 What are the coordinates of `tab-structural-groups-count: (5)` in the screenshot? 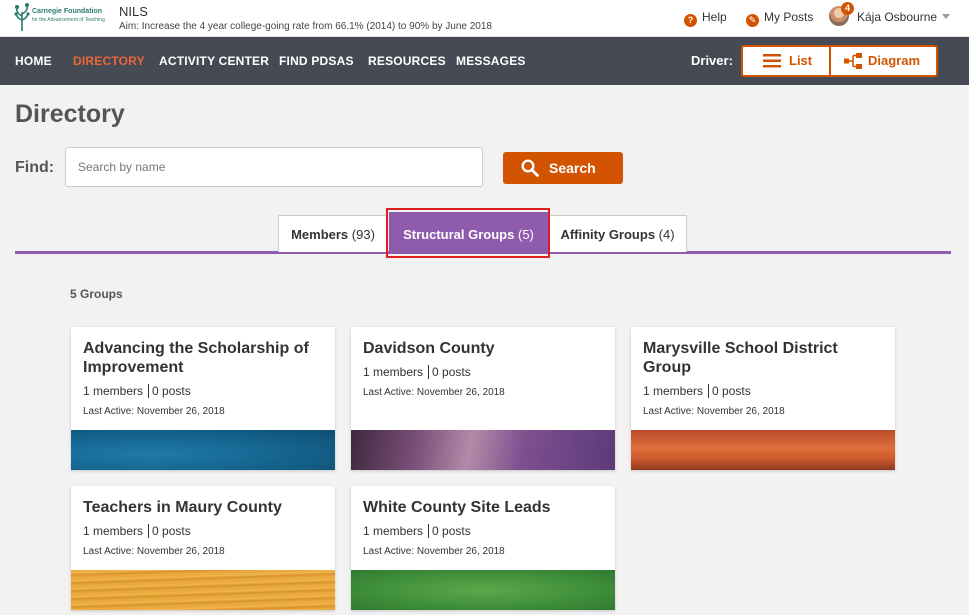 It's located at (525, 234).